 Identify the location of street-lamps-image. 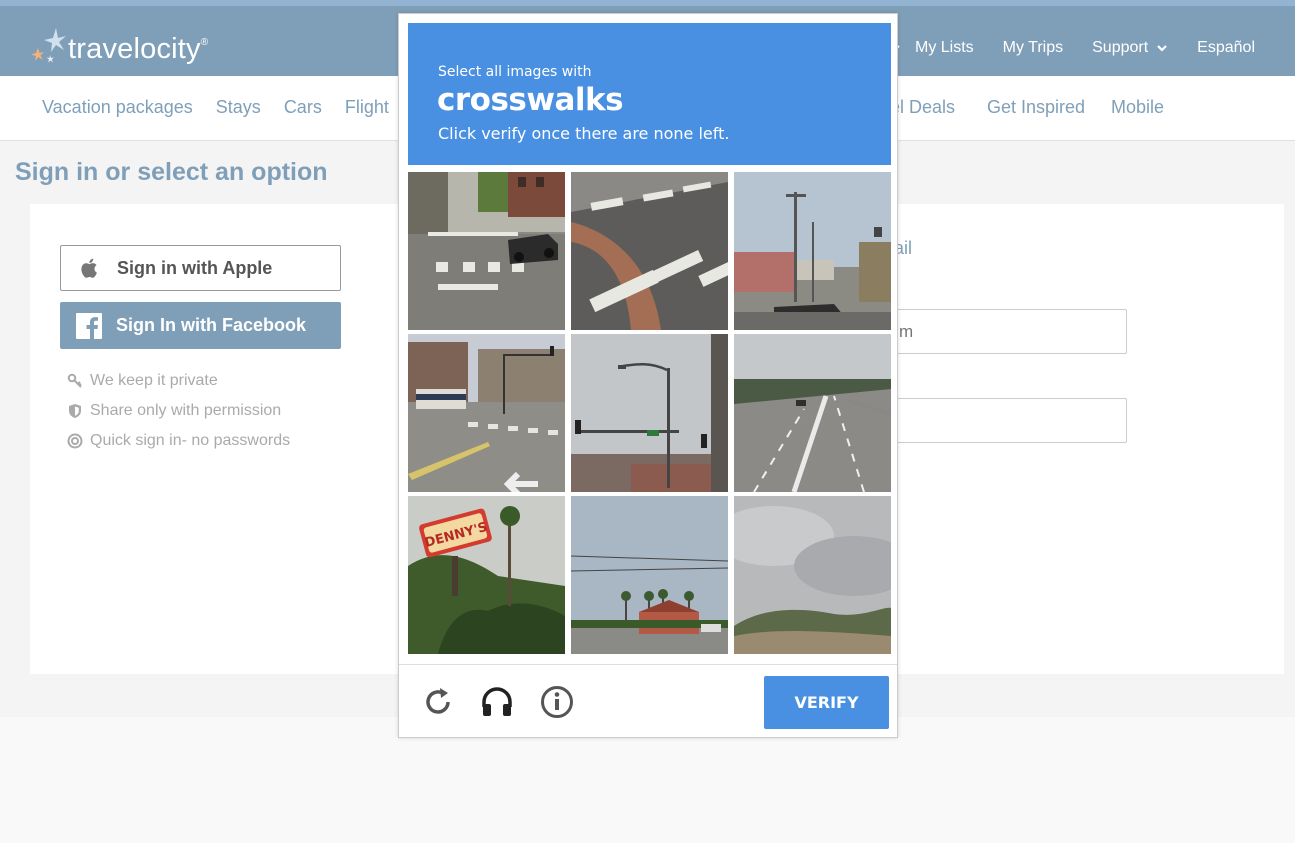
(812, 251).